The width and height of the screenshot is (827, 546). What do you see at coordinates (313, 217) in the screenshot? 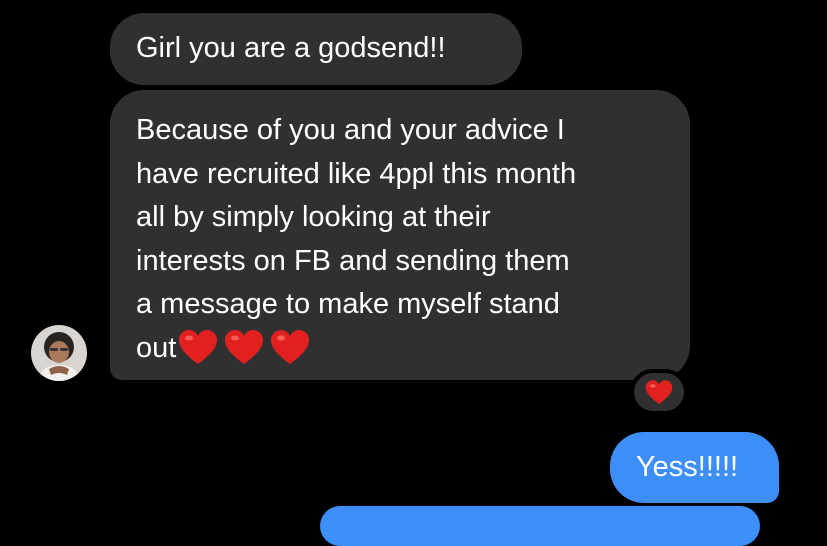
I see `message-line: all by simply looking at their` at bounding box center [313, 217].